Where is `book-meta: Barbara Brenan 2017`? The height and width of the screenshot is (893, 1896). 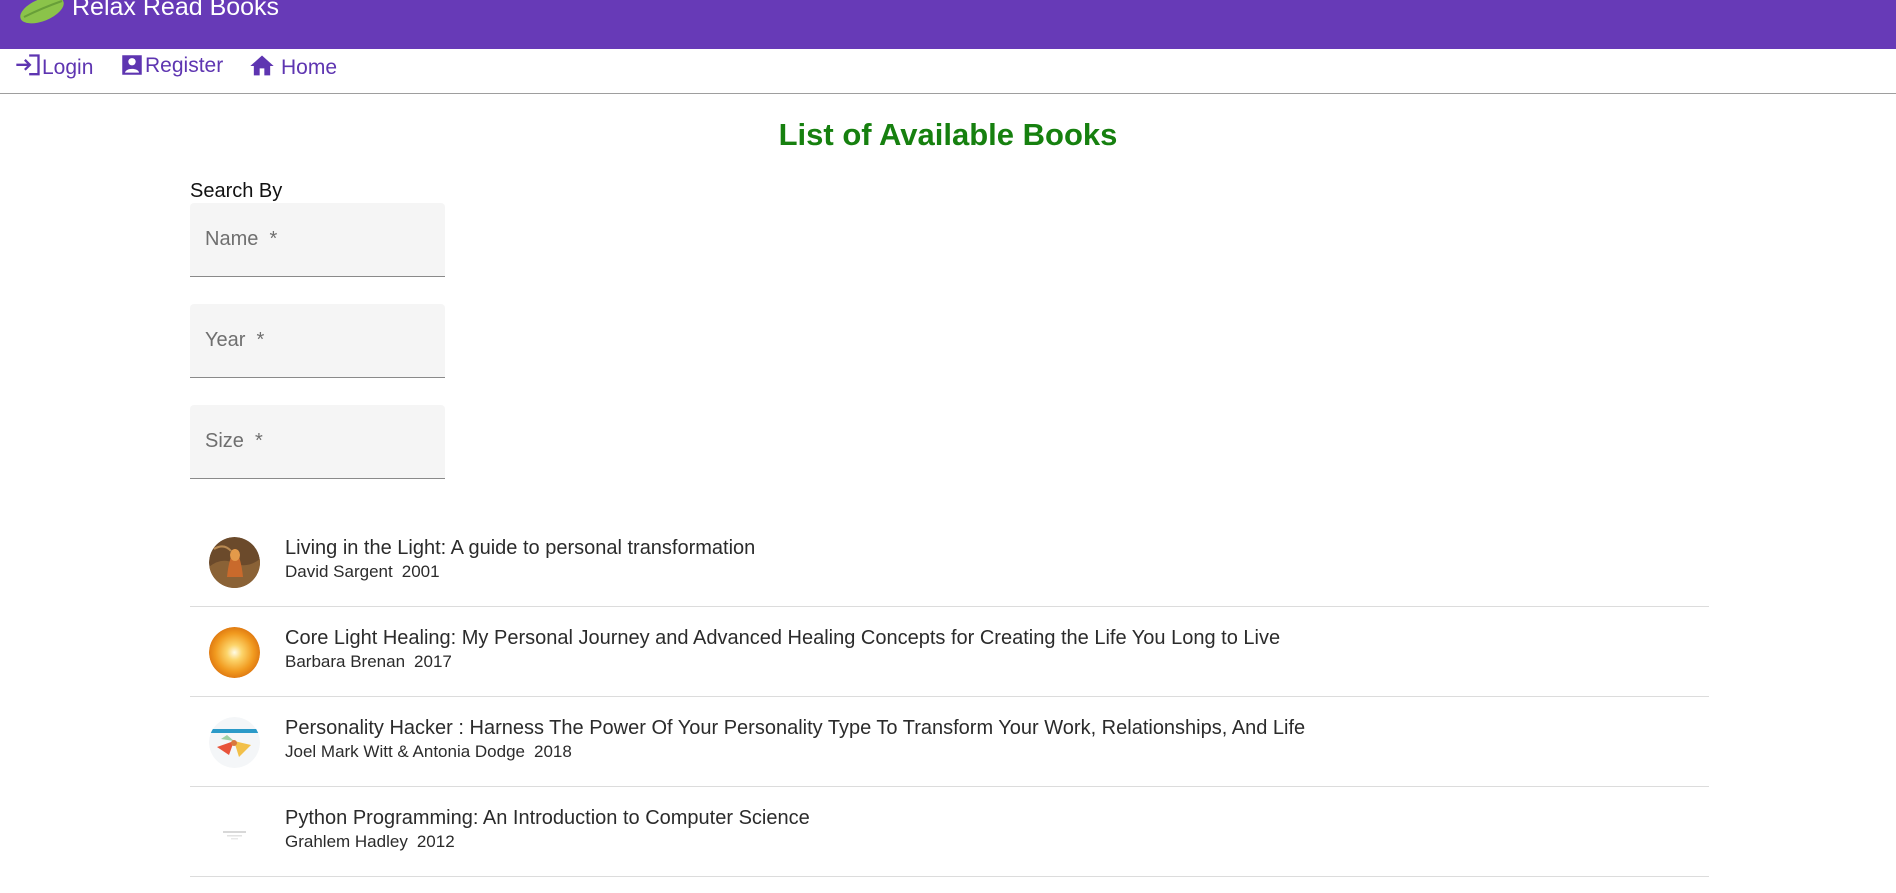
book-meta: Barbara Brenan 2017 is located at coordinates (368, 662).